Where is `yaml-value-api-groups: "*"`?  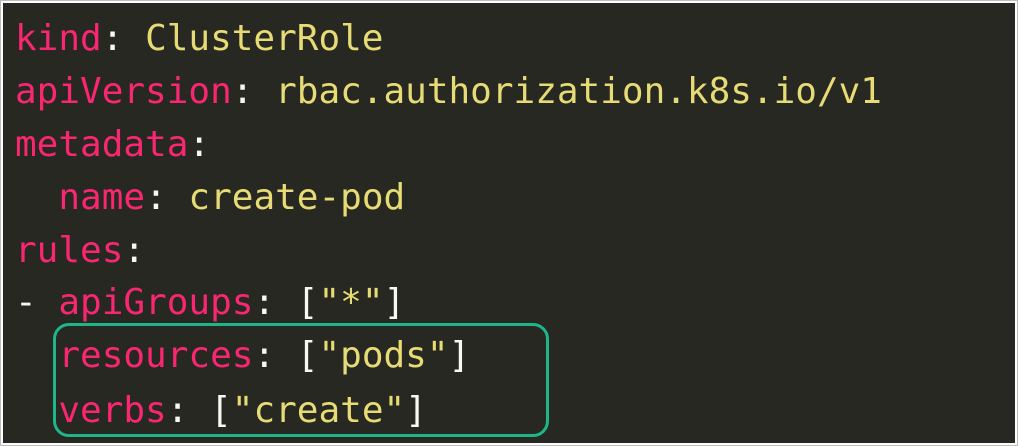
yaml-value-api-groups: "*" is located at coordinates (351, 302).